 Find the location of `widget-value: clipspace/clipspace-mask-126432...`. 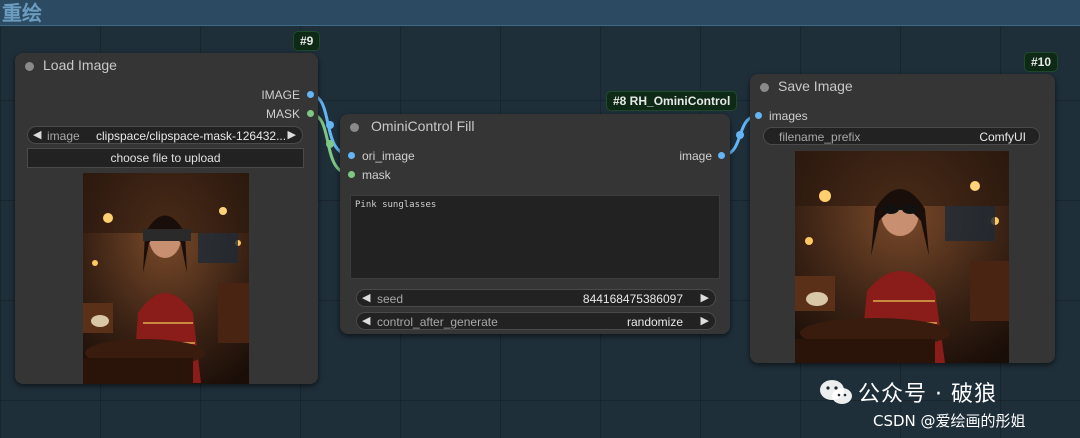

widget-value: clipspace/clipspace-mask-126432... is located at coordinates (191, 136).